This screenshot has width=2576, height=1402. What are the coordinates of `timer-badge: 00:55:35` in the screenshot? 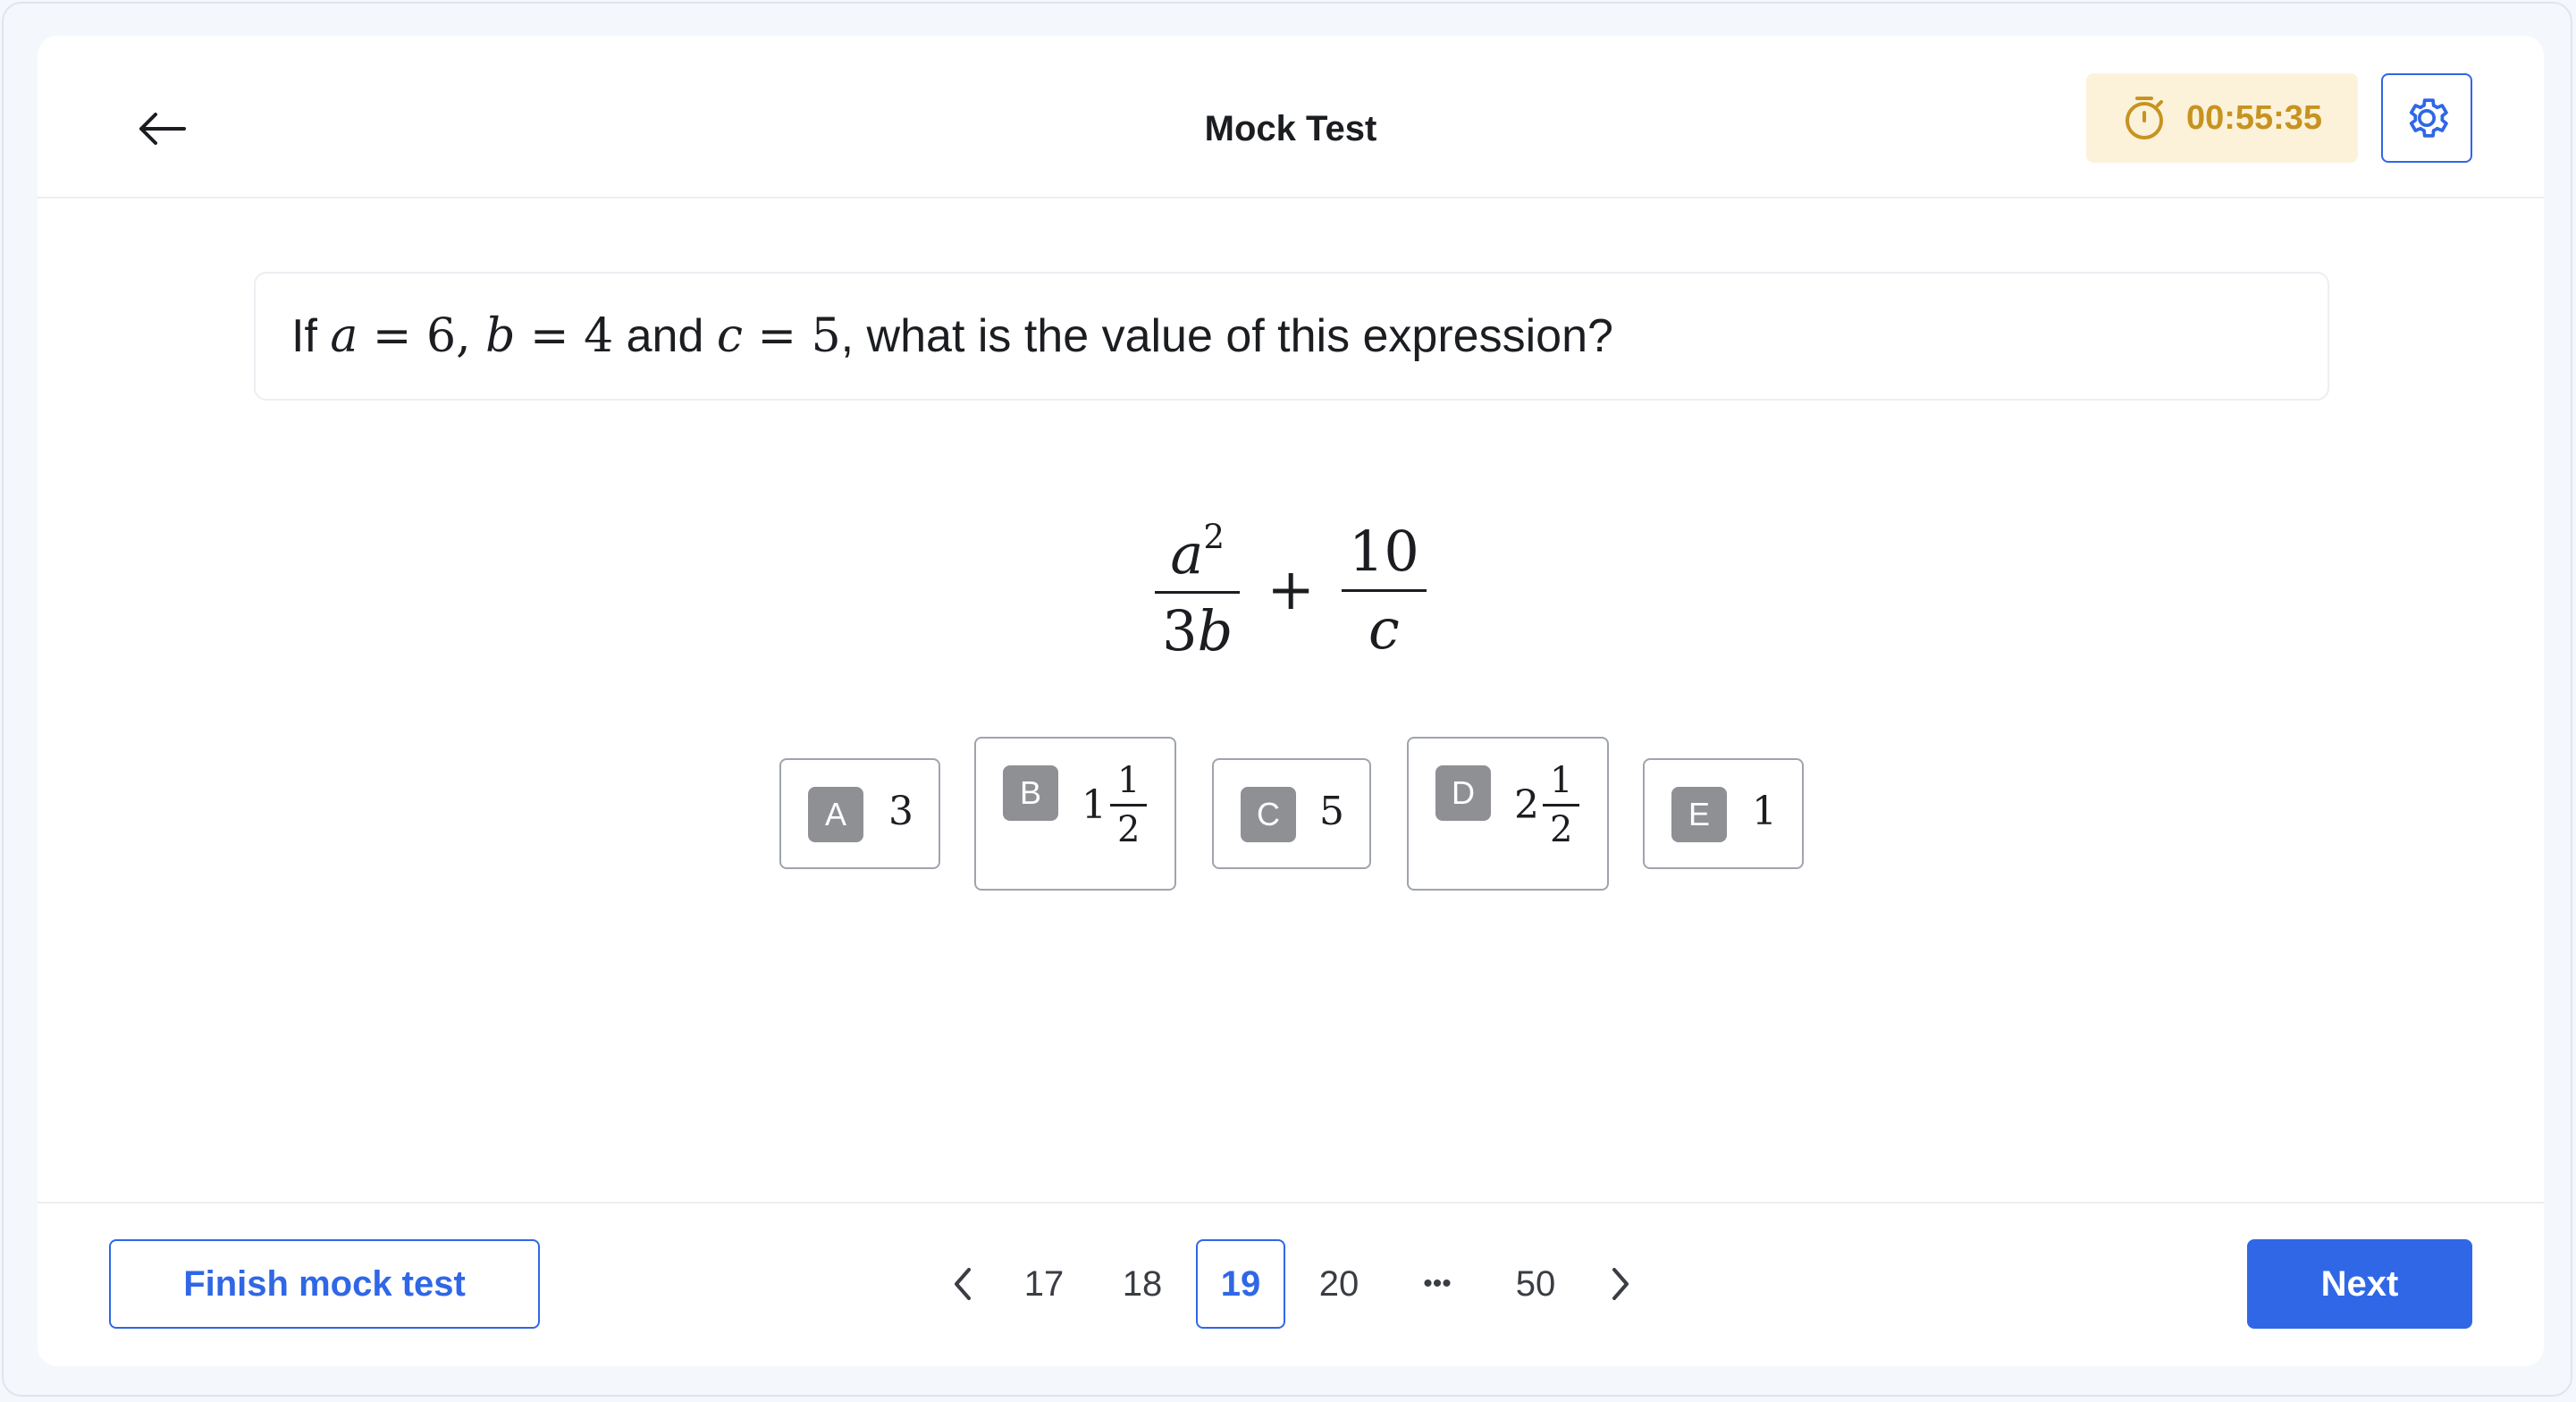 It's located at (2222, 118).